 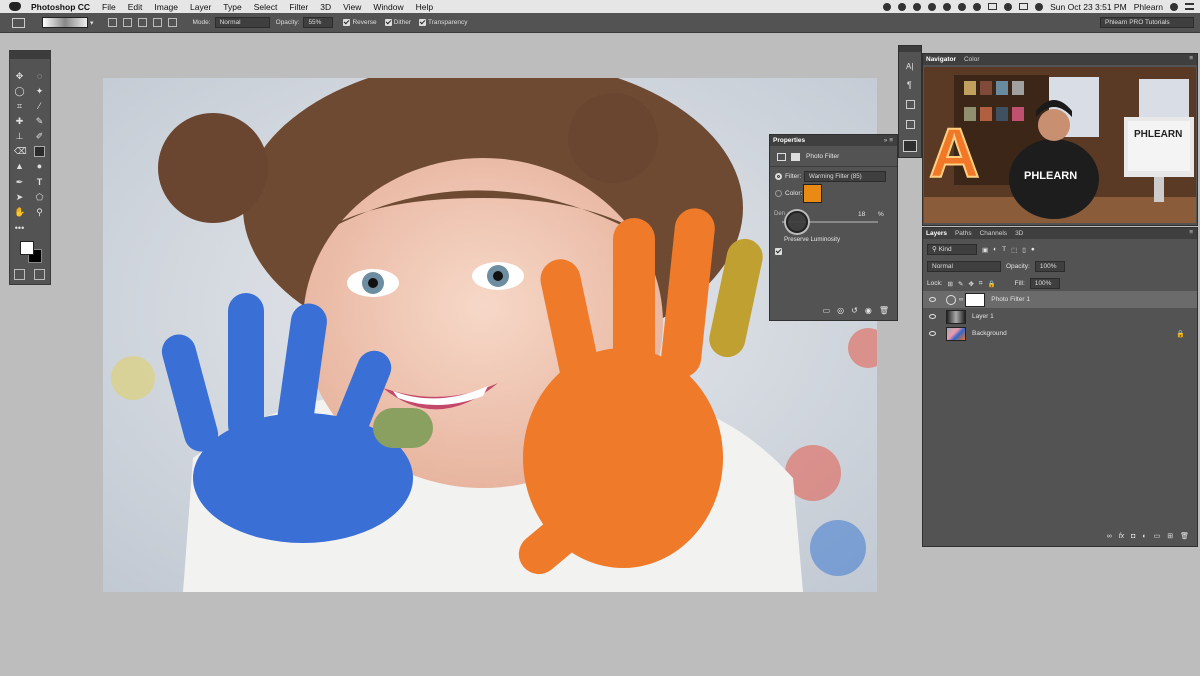 What do you see at coordinates (992, 284) in the screenshot?
I see `lock-all-icon: 🔒` at bounding box center [992, 284].